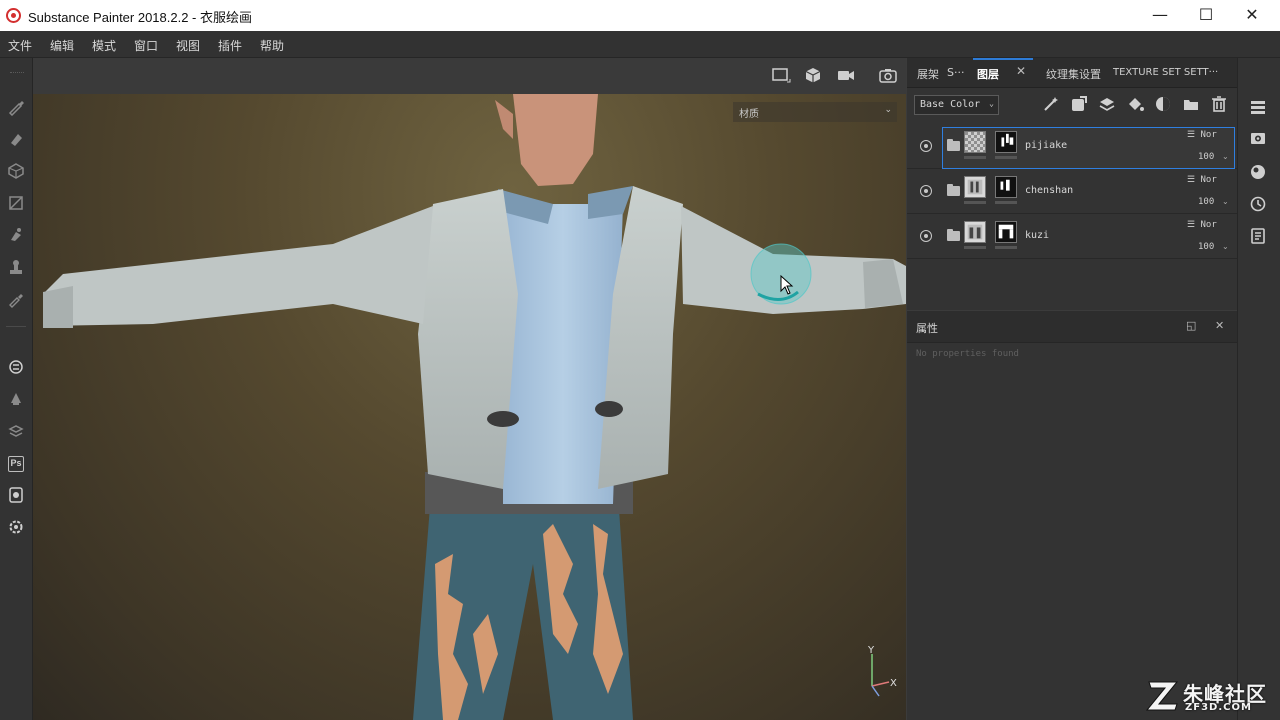  Describe the element at coordinates (16, 172) in the screenshot. I see `projection-icon` at that location.